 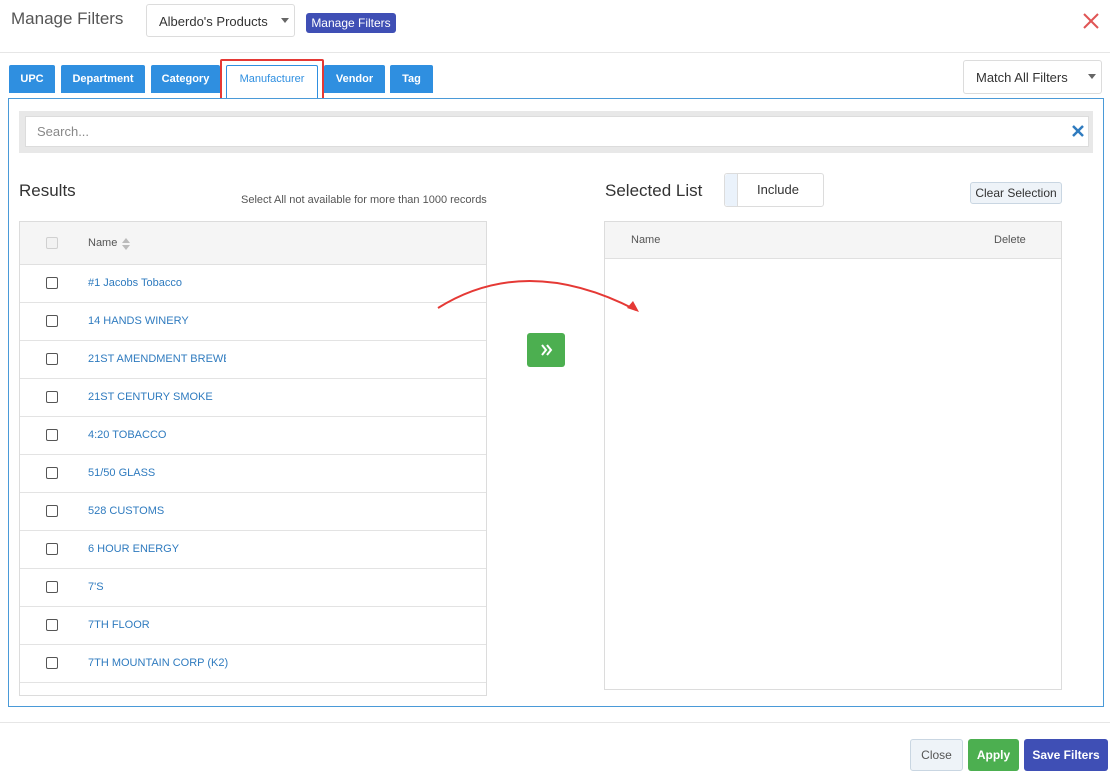 I want to click on manufacturer-name: #1 Jacobs Tobacco, so click(x=135, y=283).